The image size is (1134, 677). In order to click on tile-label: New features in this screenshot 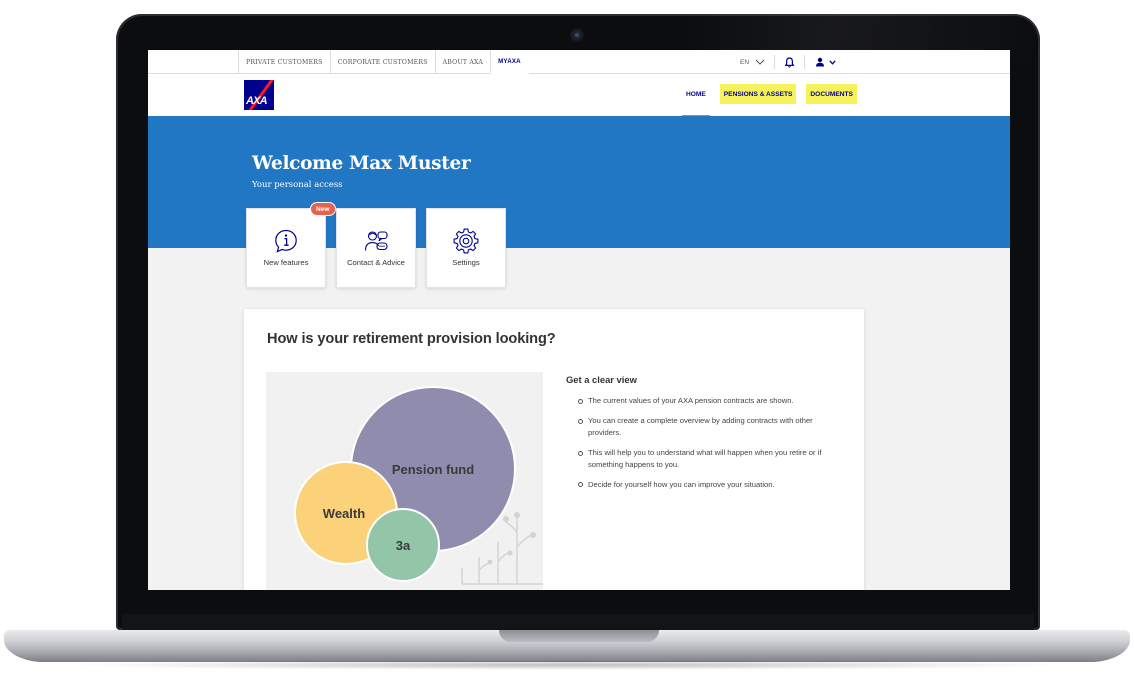, I will do `click(286, 262)`.